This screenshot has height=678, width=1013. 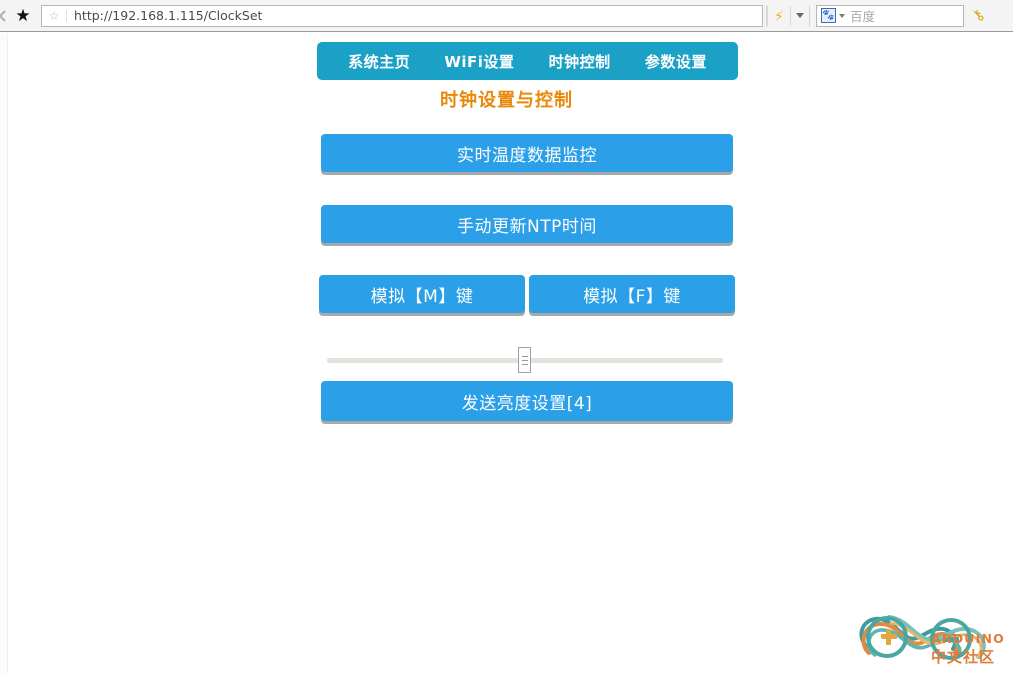 I want to click on simulate-key-m-button: 模拟【M】键, so click(x=422, y=294).